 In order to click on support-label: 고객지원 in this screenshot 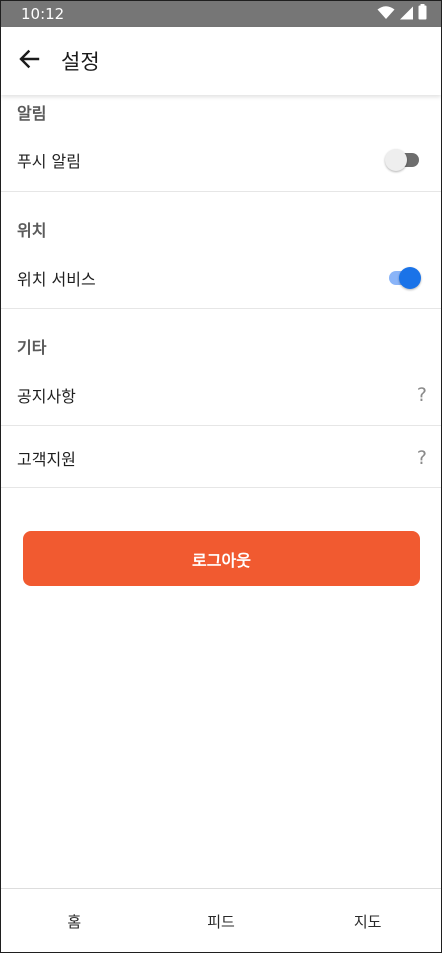, I will do `click(46, 459)`.